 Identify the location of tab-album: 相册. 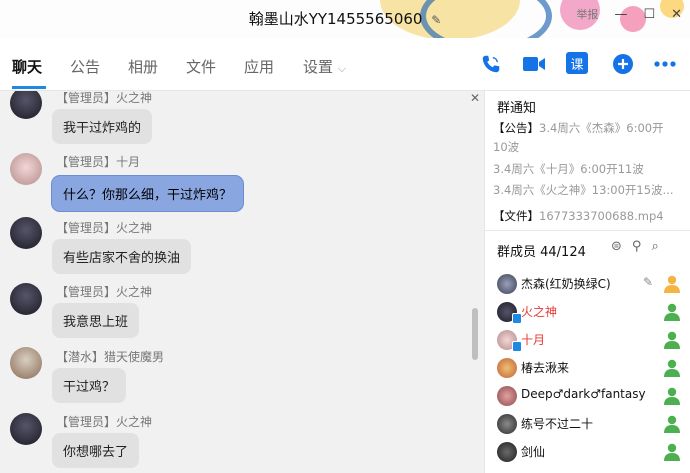
(143, 66).